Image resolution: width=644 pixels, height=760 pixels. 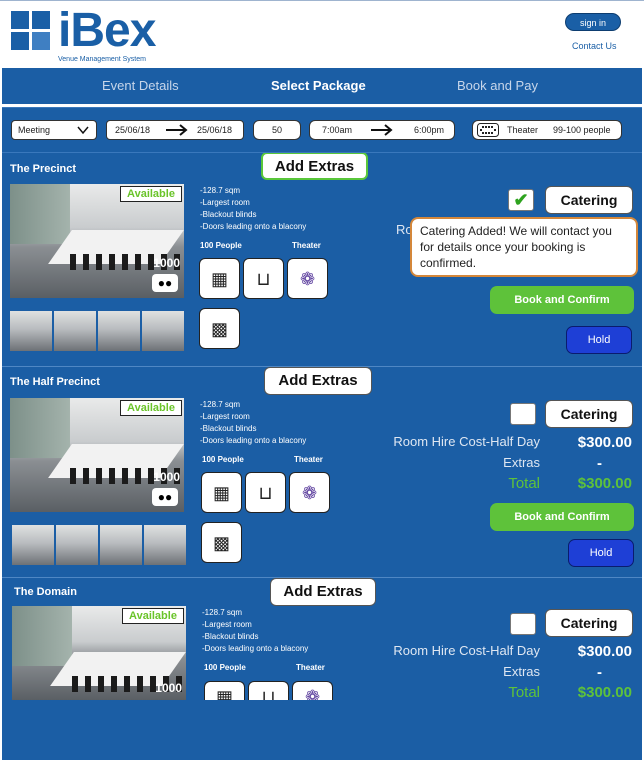 I want to click on venue-name: The Half Precinct, so click(x=55, y=382).